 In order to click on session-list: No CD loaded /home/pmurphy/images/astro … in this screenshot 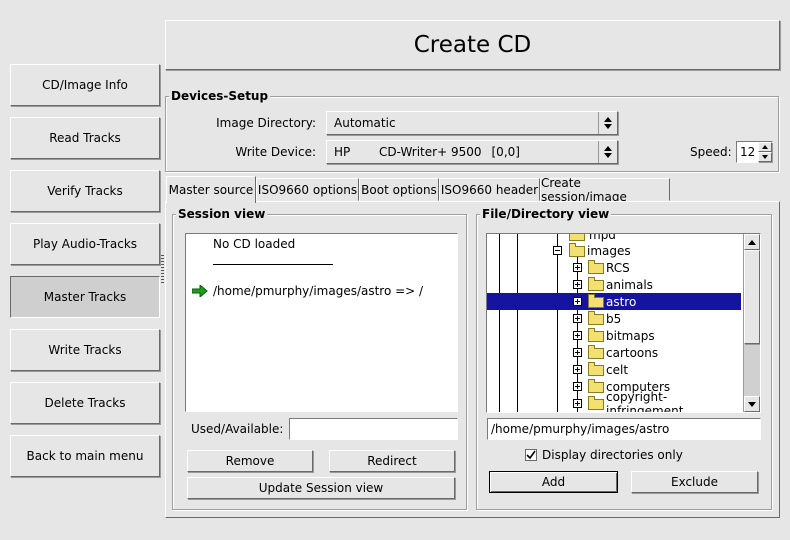, I will do `click(321, 322)`.